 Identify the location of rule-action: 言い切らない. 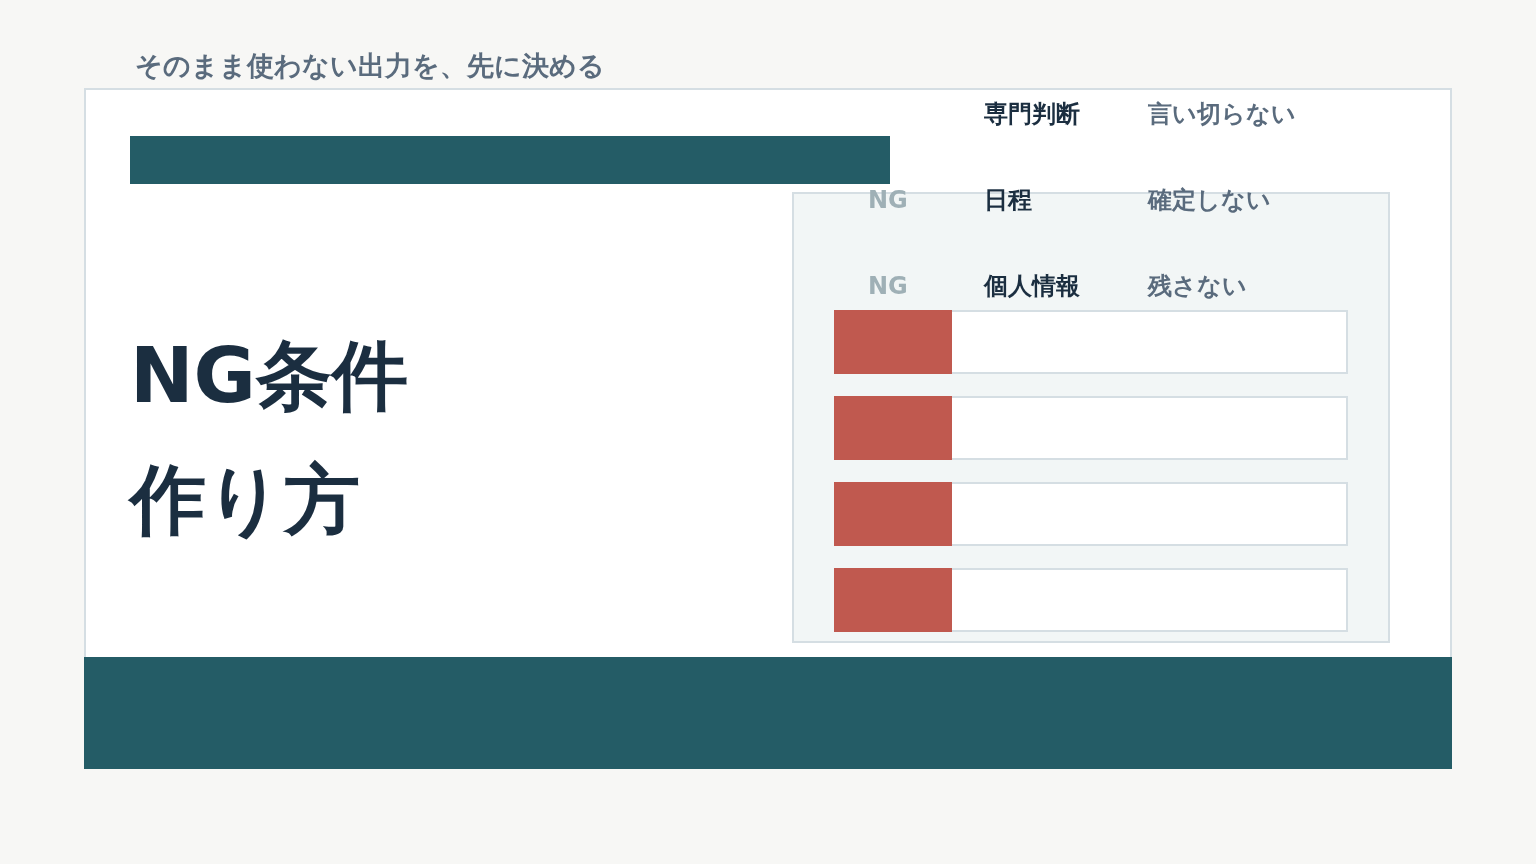
(1222, 114).